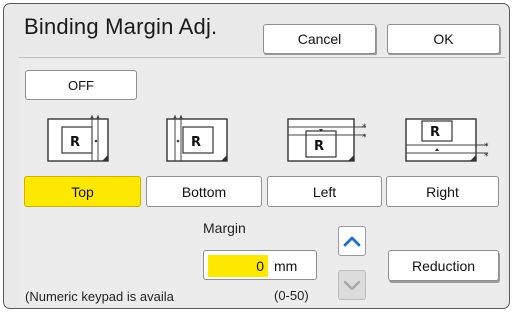 Image resolution: width=515 pixels, height=314 pixels. I want to click on increase-button, so click(352, 241).